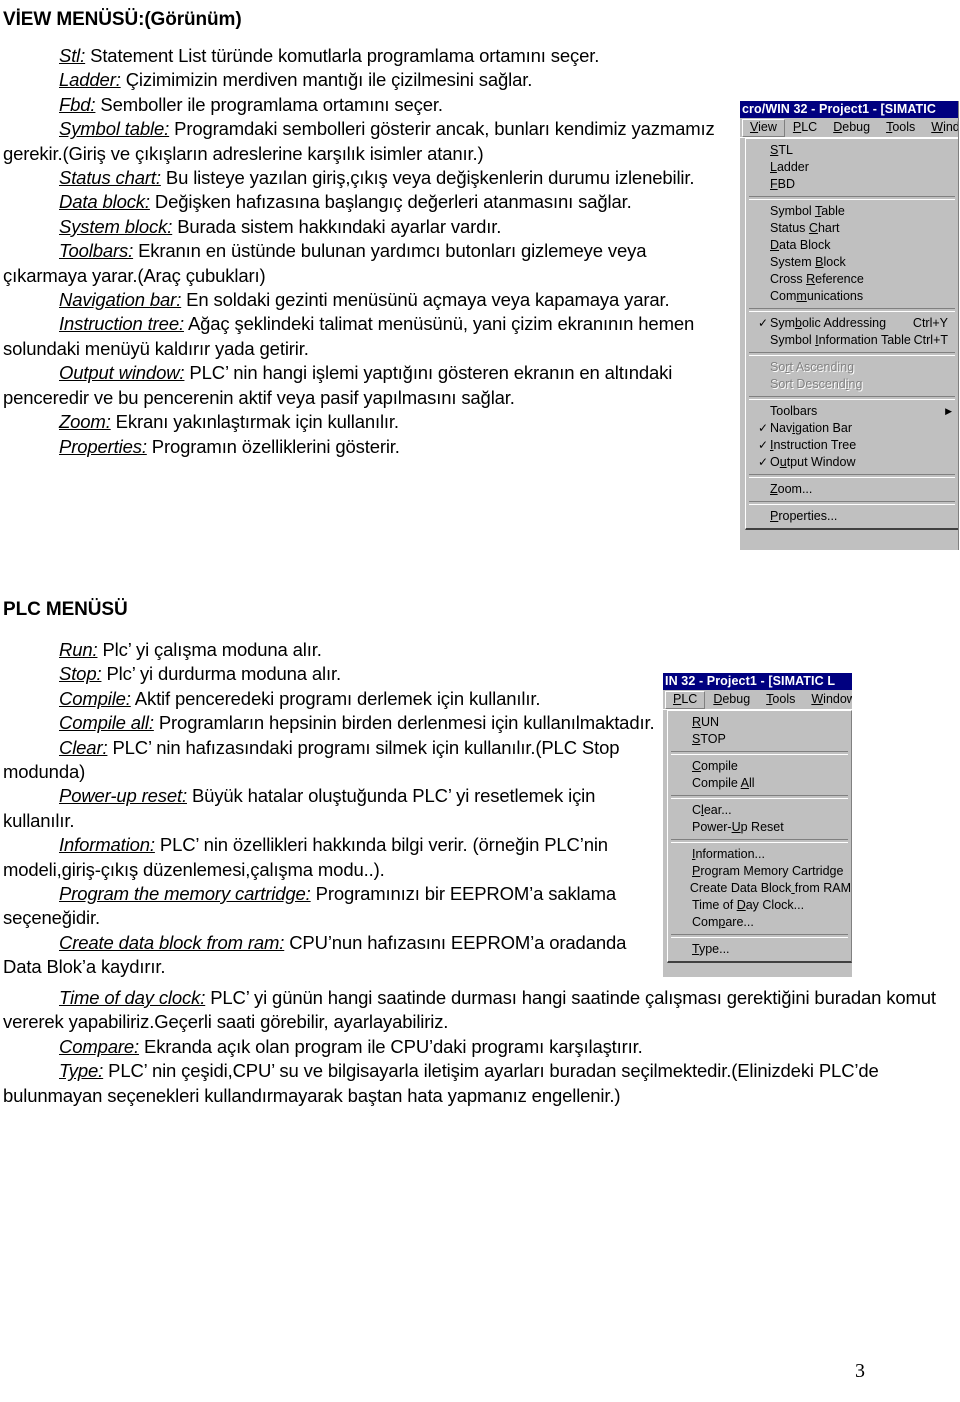 This screenshot has height=1402, width=960. Describe the element at coordinates (85, 422) in the screenshot. I see `menu-term: Zoom:` at that location.